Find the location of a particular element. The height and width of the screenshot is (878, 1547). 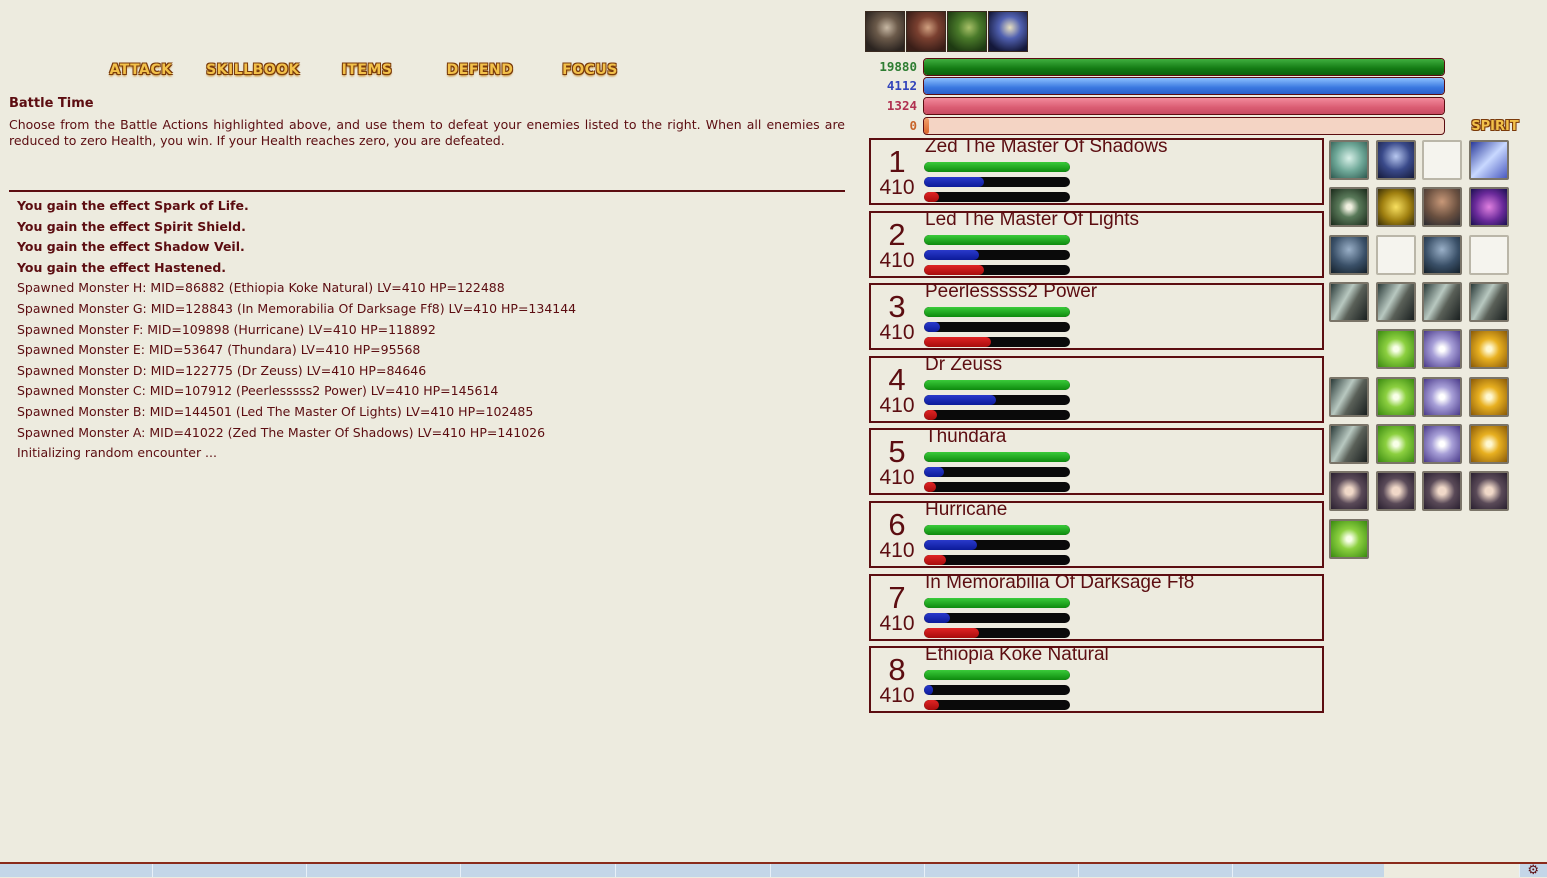

monster-number: 4 is located at coordinates (897, 379).